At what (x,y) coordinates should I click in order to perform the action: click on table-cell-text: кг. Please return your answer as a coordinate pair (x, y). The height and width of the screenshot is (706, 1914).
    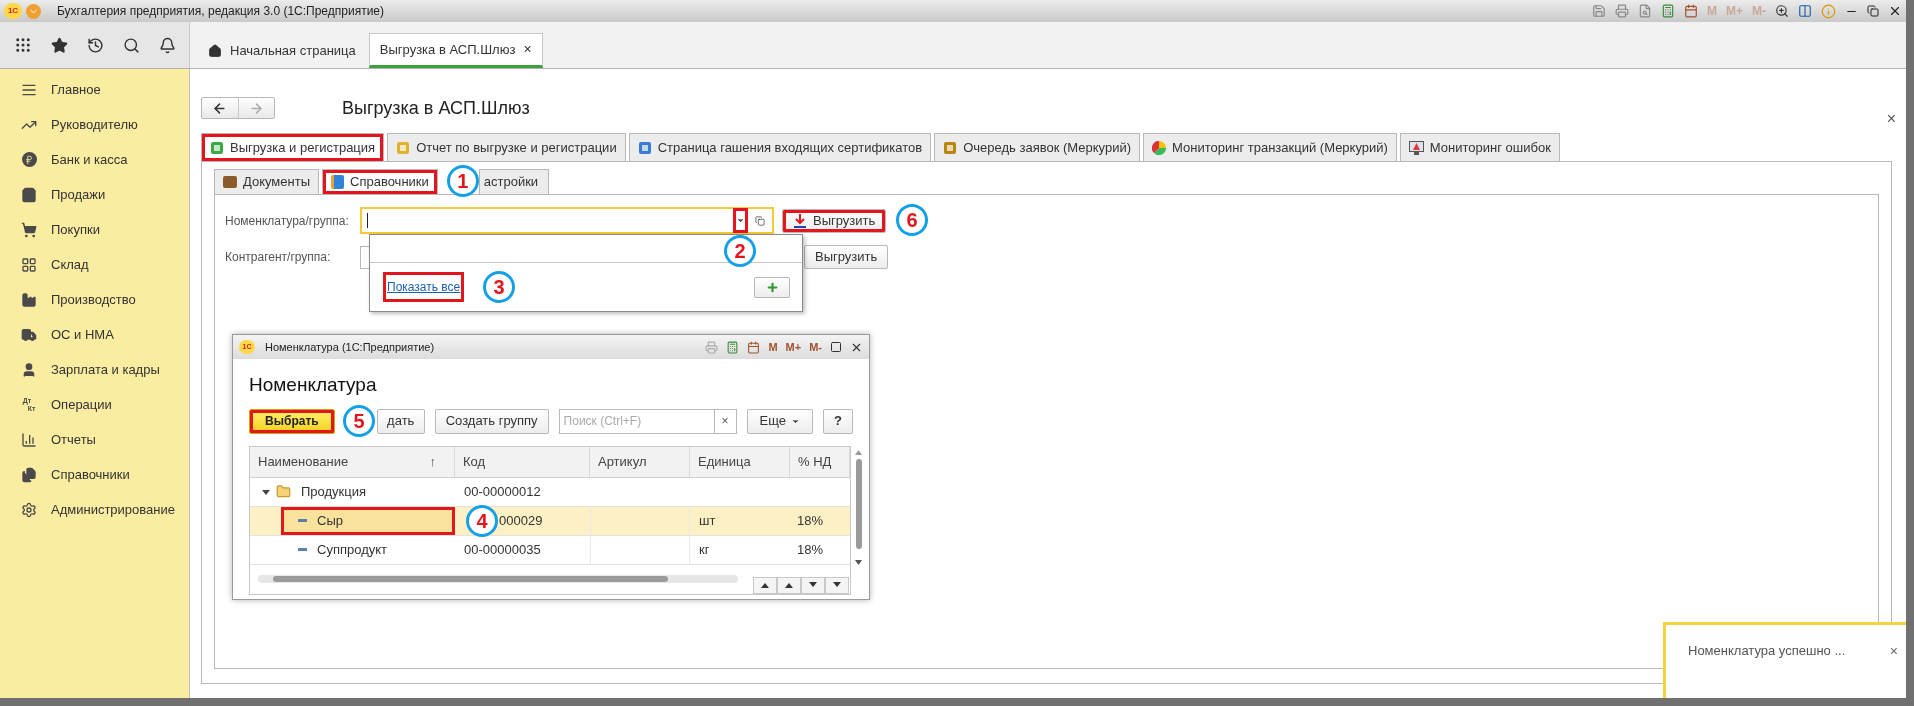
    Looking at the image, I should click on (704, 549).